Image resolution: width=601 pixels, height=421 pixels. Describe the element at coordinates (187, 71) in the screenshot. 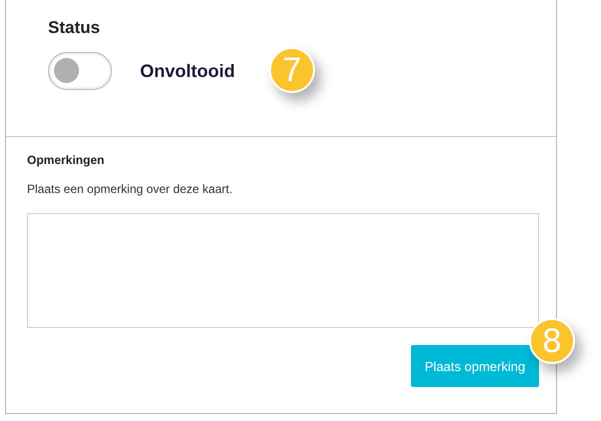

I see `toggle-label: Onvoltooid` at that location.